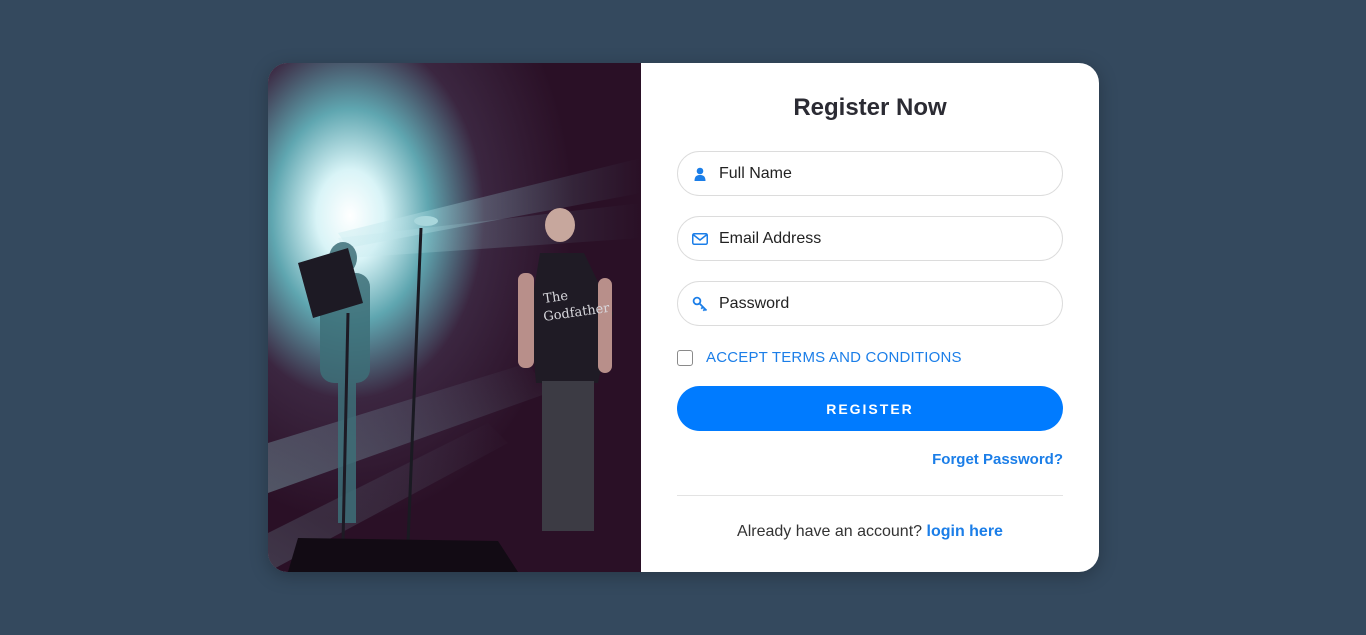 The image size is (1366, 635). I want to click on key-icon, so click(700, 304).